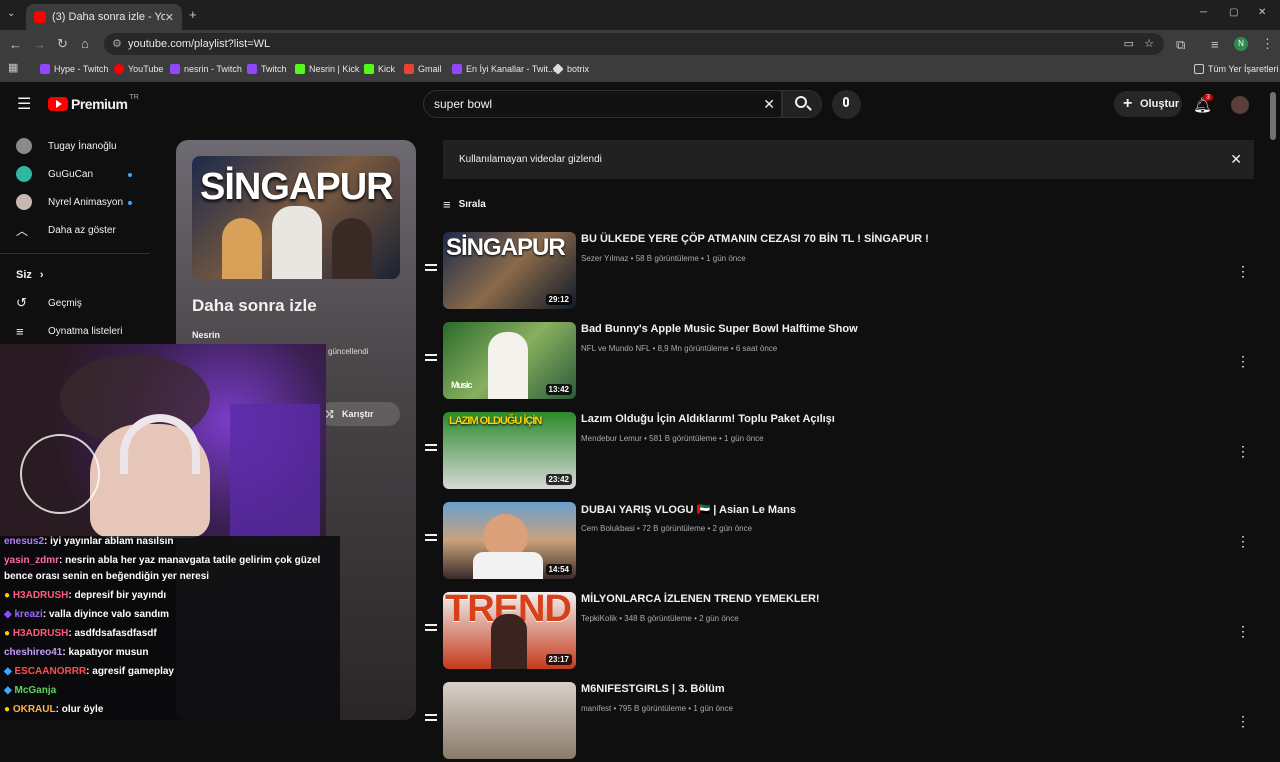 The width and height of the screenshot is (1280, 762). What do you see at coordinates (74, 69) in the screenshot?
I see `bookmark-hype-twitch: Hype - Twitch` at bounding box center [74, 69].